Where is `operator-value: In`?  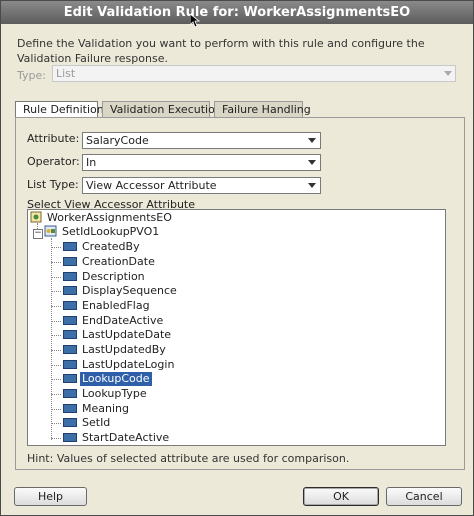
operator-value: In is located at coordinates (91, 162).